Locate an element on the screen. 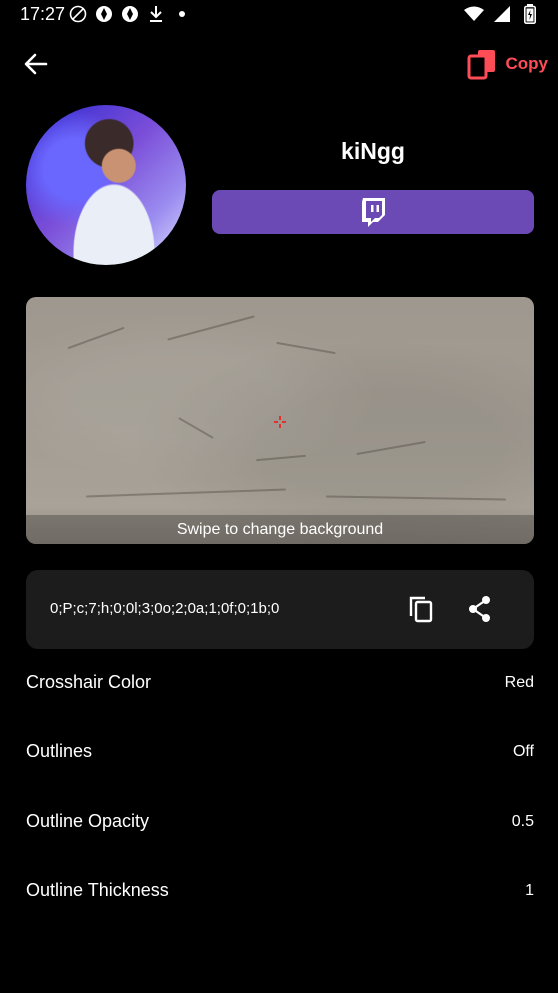 This screenshot has width=558, height=993. crosshair-code-card: 0;P;c;7;h;0;0l;3;0o;2;0a;1;0f;0;1b;0 is located at coordinates (280, 609).